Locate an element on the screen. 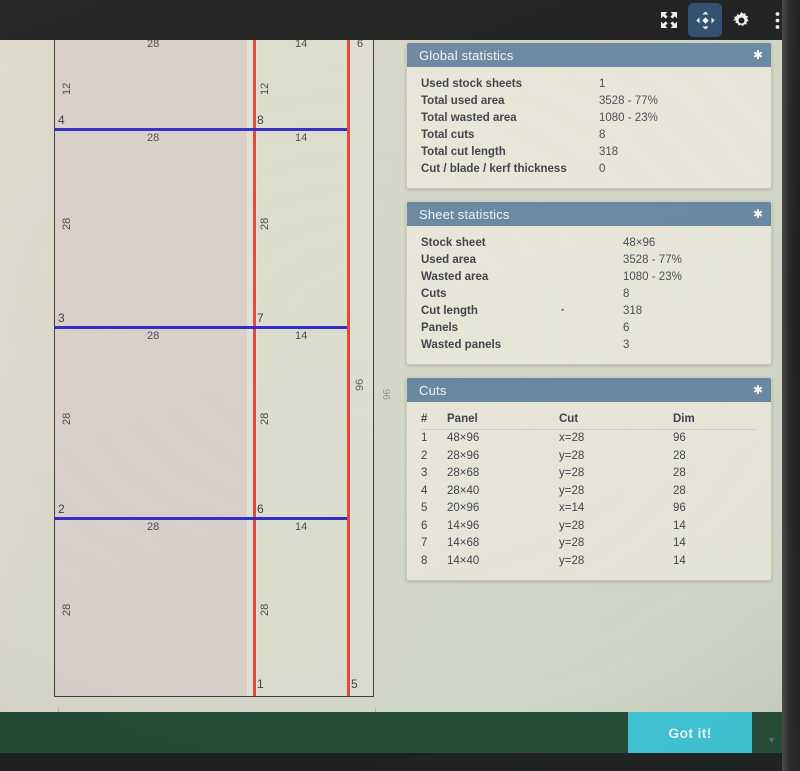 This screenshot has width=800, height=771. cell-panel: 28×68 is located at coordinates (463, 473).